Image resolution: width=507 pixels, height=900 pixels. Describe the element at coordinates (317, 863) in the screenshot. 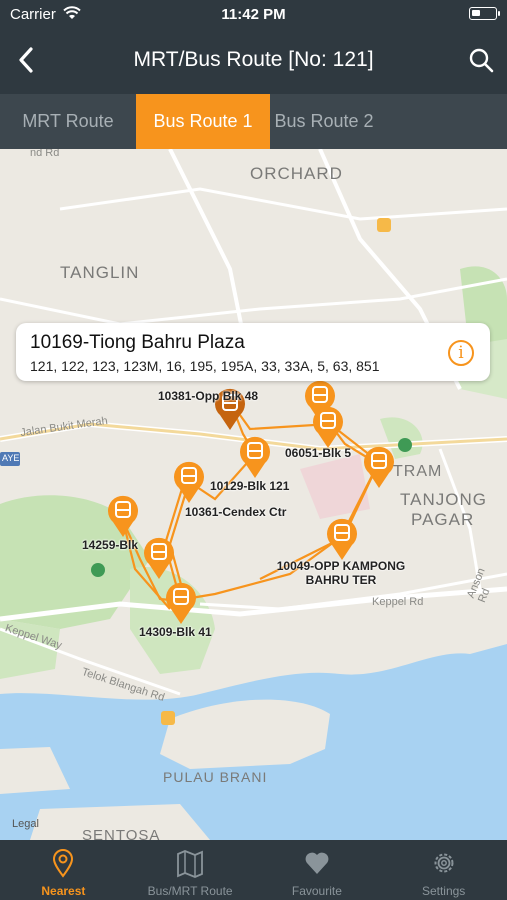

I see `heart-icon` at that location.